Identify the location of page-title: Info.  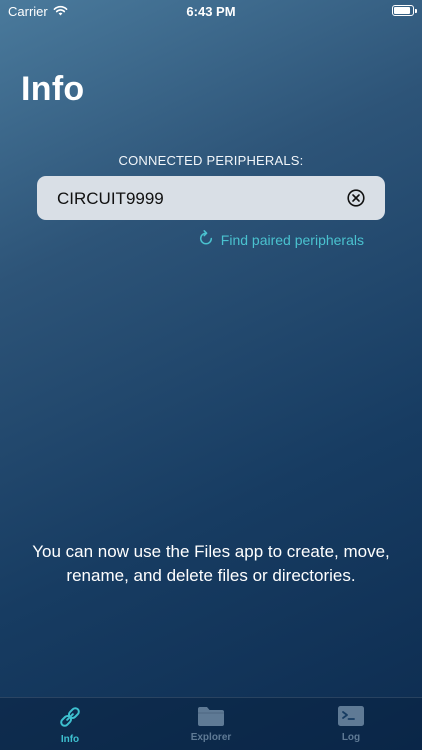
(53, 89).